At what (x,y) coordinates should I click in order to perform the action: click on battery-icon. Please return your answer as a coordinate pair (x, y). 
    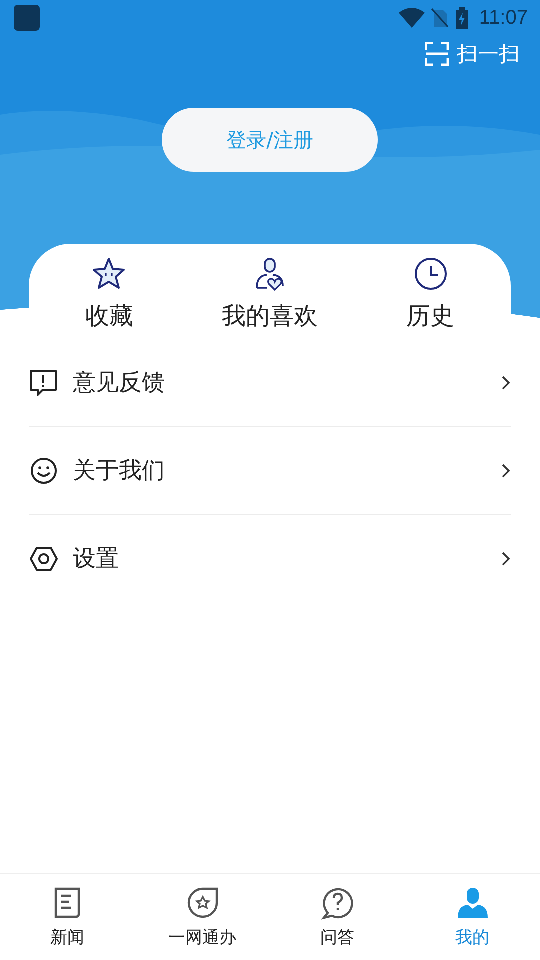
    Looking at the image, I should click on (462, 18).